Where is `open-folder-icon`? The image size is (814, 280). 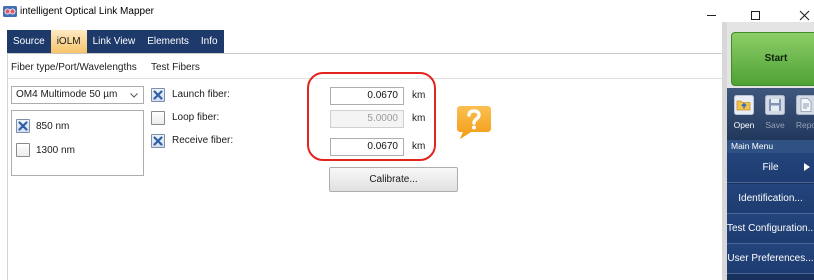 open-folder-icon is located at coordinates (744, 105).